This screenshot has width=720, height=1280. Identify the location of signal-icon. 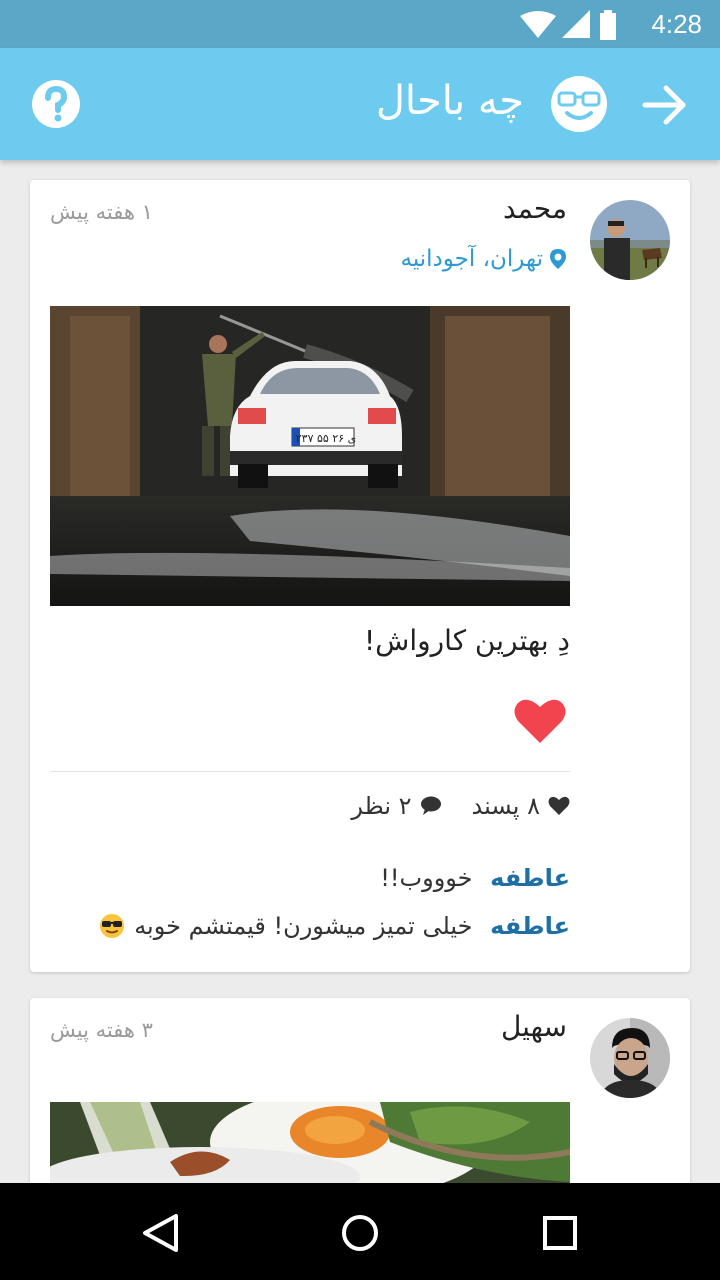
(576, 24).